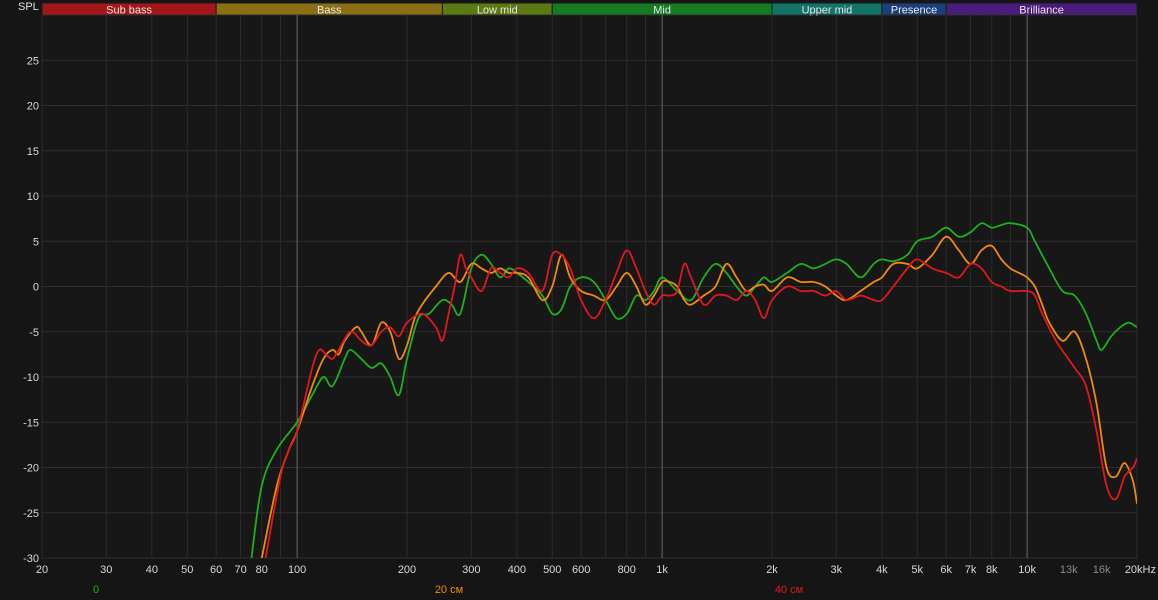 This screenshot has height=600, width=1158. What do you see at coordinates (33, 61) in the screenshot?
I see `y-tick-label: 25` at bounding box center [33, 61].